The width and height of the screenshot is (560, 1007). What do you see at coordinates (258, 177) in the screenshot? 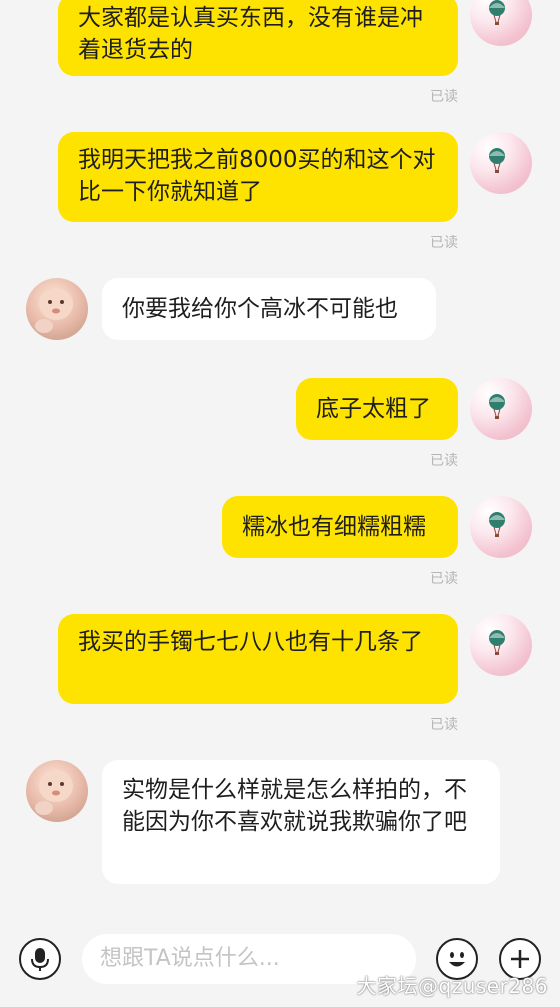
I see `message-bubble-sent: 我明天把我之前8000买的和这个对比一下你就知道了` at bounding box center [258, 177].